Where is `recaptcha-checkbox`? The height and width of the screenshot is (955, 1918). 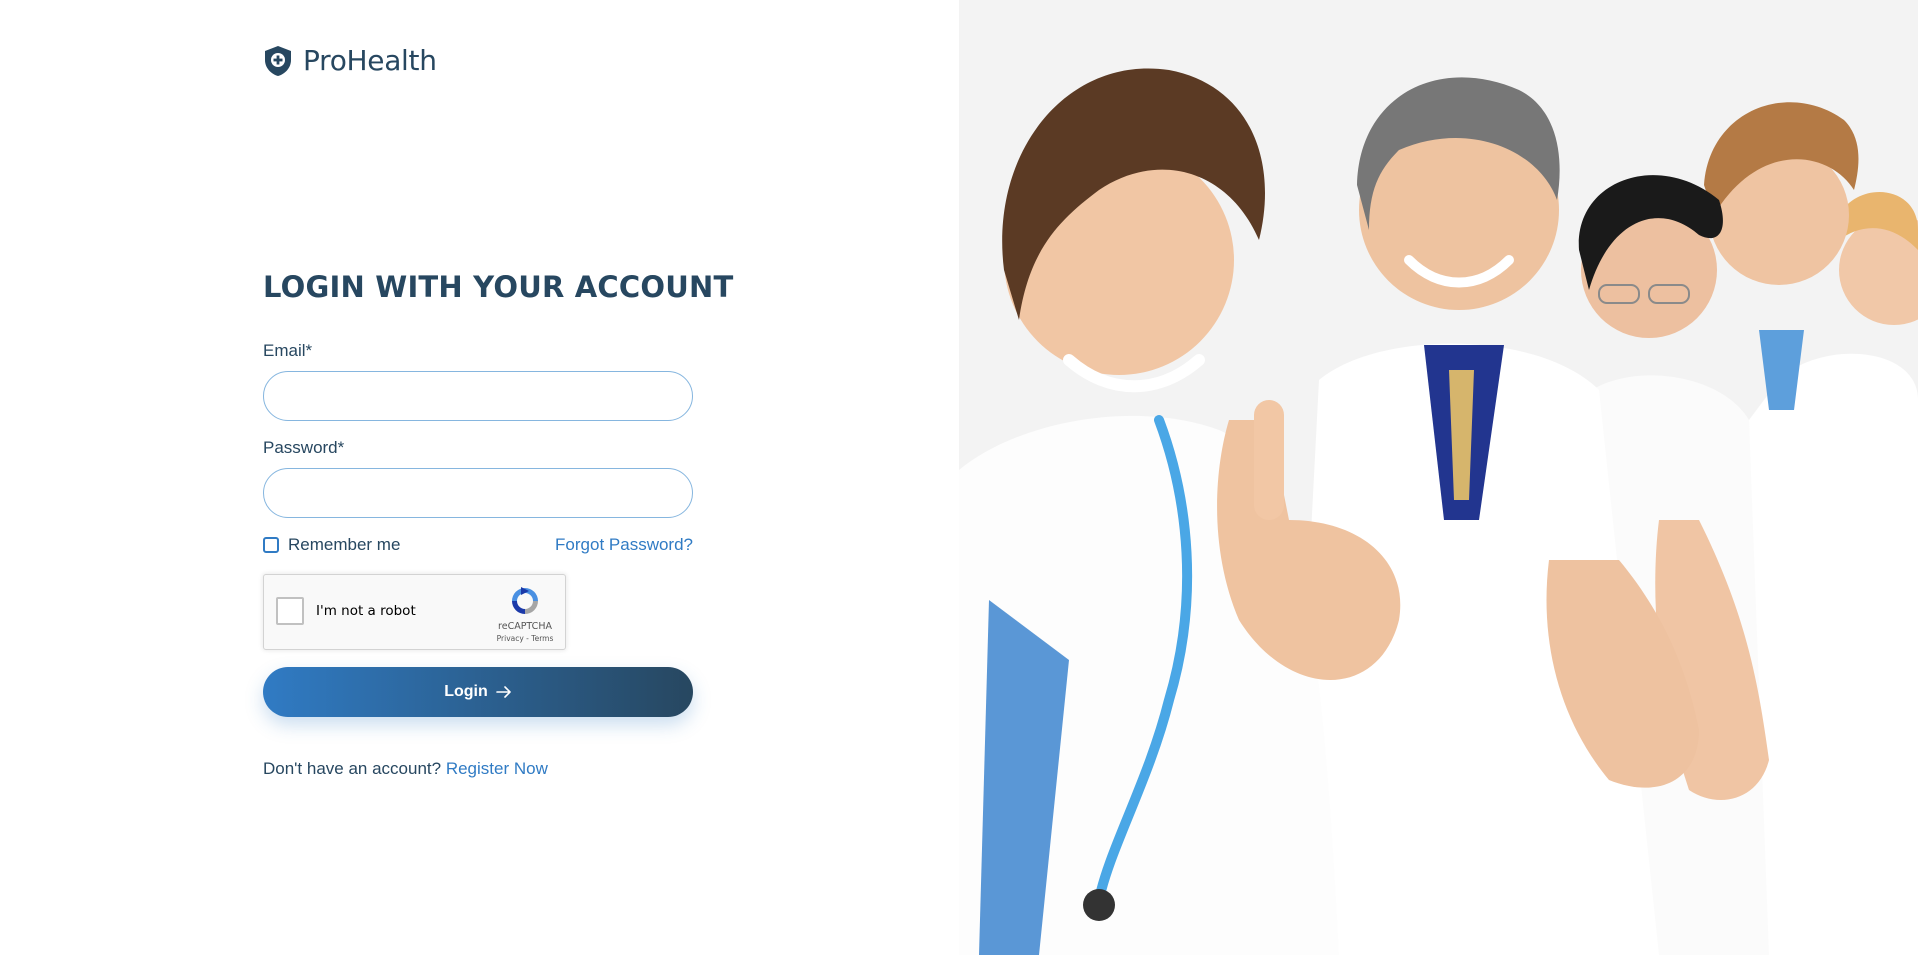
recaptcha-checkbox is located at coordinates (290, 611).